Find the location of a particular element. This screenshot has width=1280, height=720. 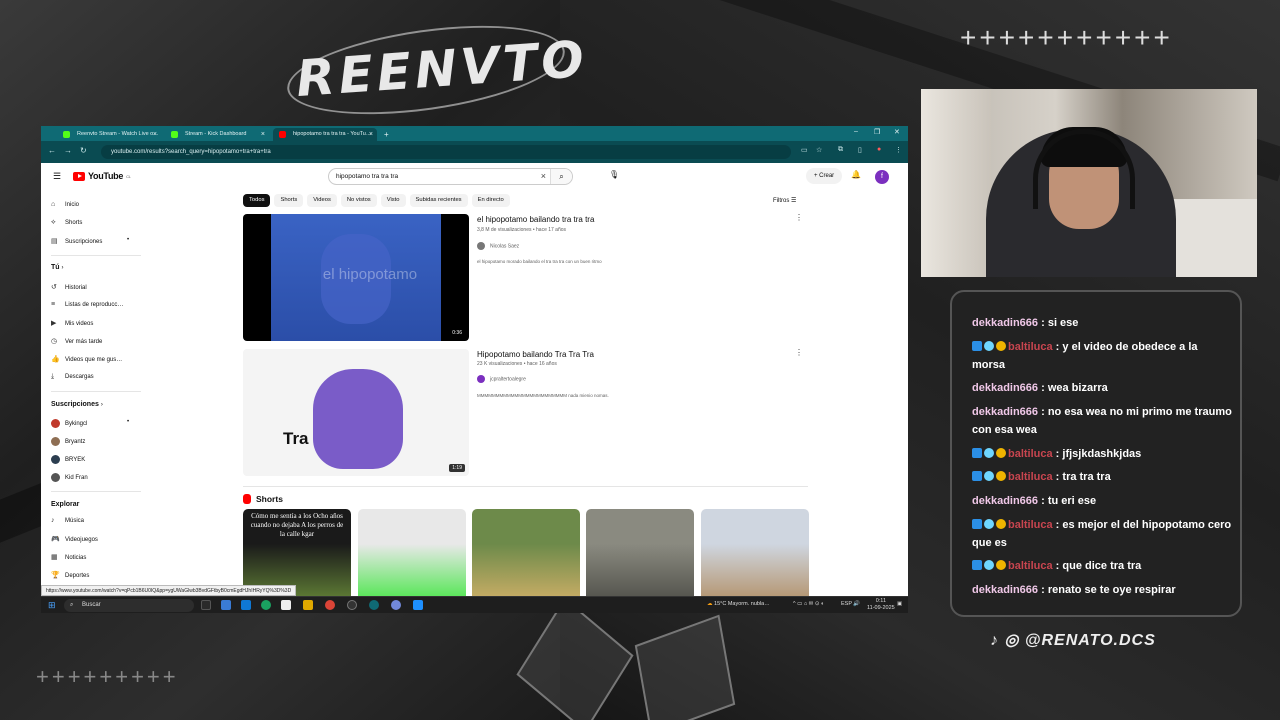

chip-visto: Visto is located at coordinates (393, 200).